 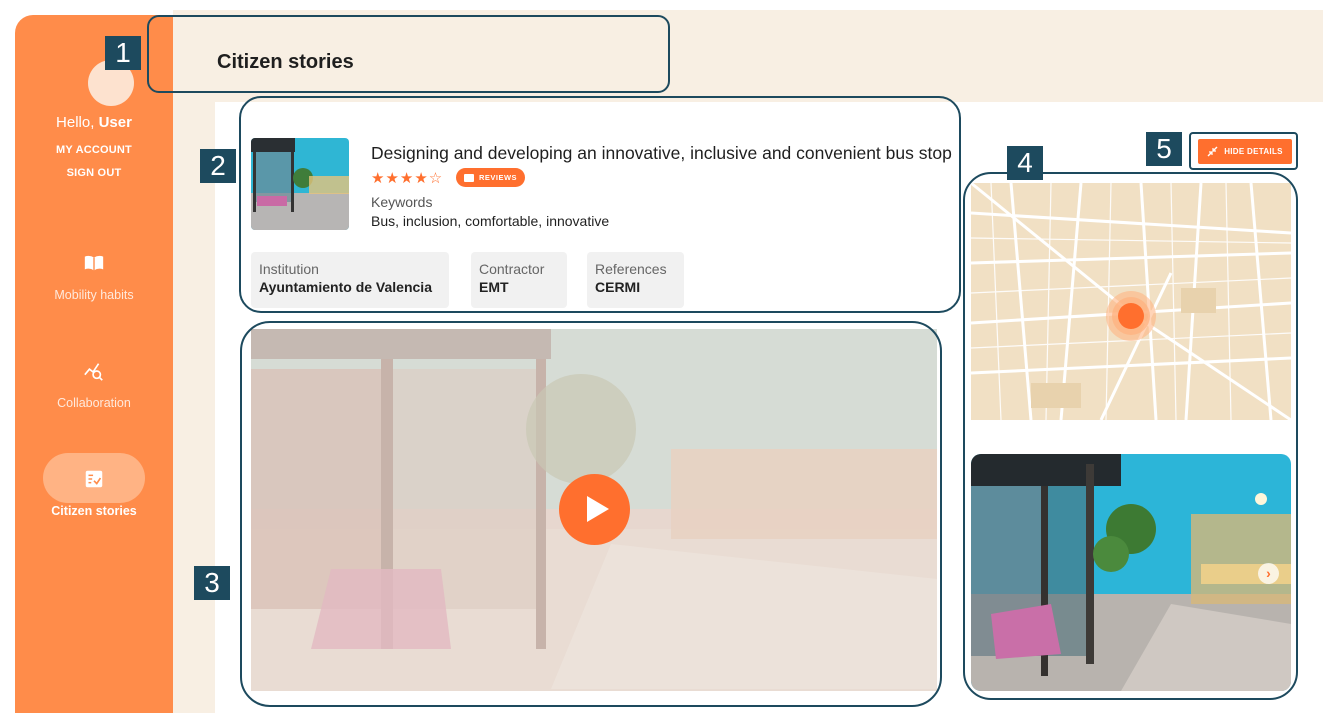 I want to click on callout-number-3: 3, so click(x=212, y=583).